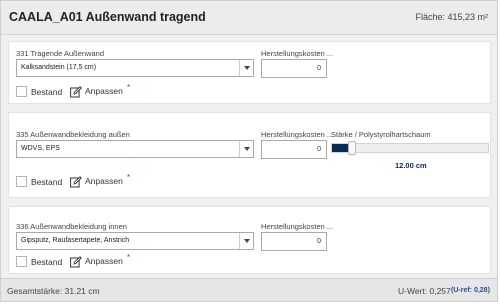 The width and height of the screenshot is (500, 304). Describe the element at coordinates (59, 67) in the screenshot. I see `material-select-value: Kalksandstein (17,5 cm)` at that location.